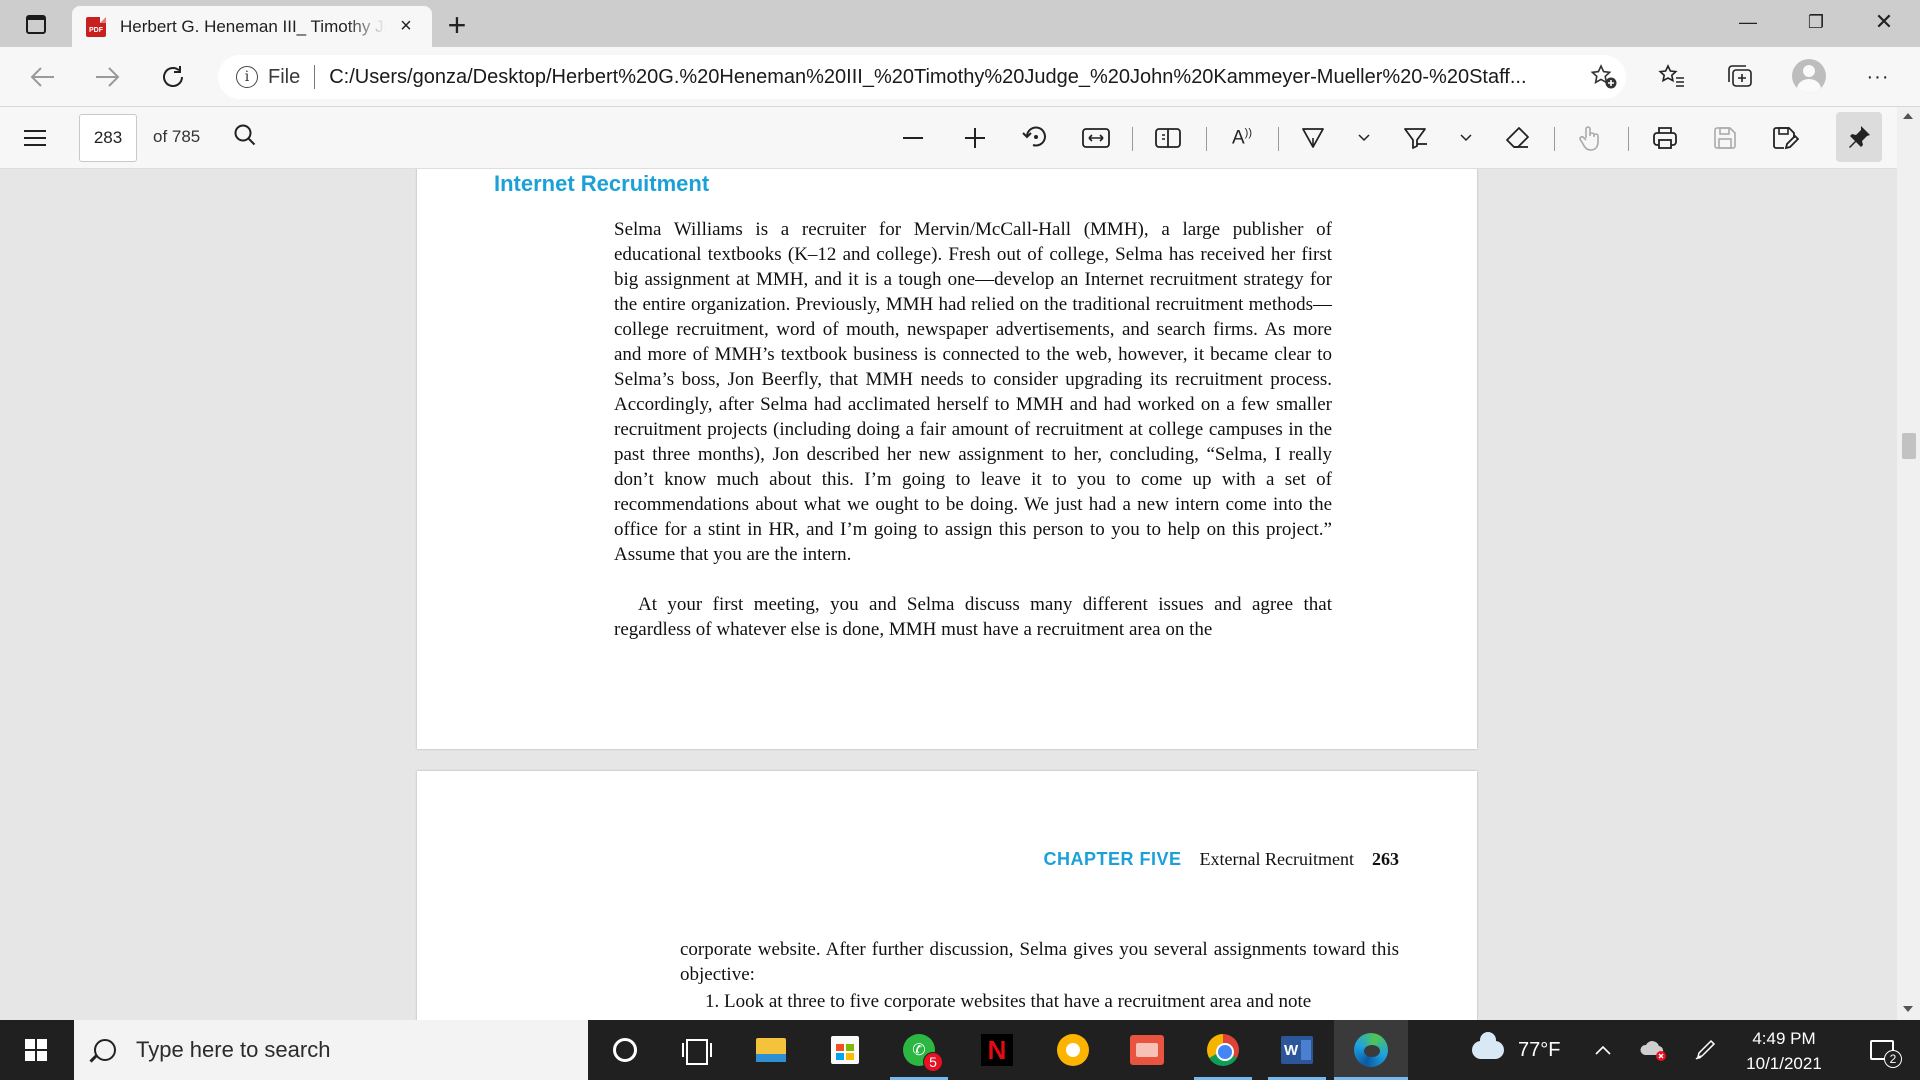 The image size is (1920, 1080). What do you see at coordinates (1784, 1051) in the screenshot?
I see `system-clock: 4:49 PM 10/1/2021` at bounding box center [1784, 1051].